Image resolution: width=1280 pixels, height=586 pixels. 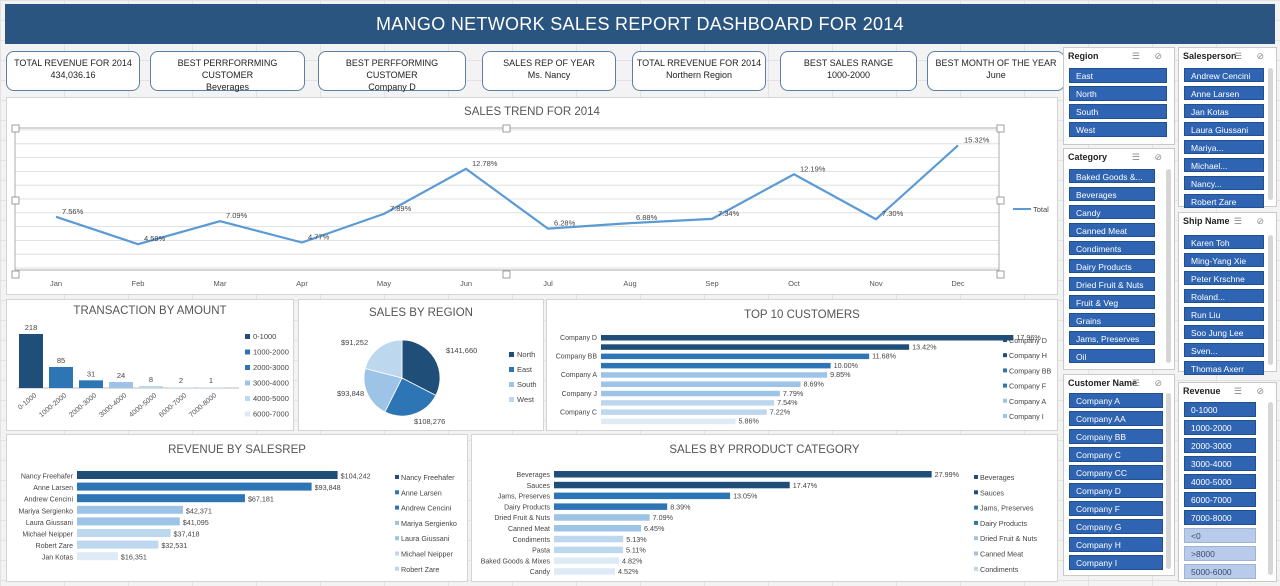 I want to click on slicer-item: Company D, so click(x=1116, y=490).